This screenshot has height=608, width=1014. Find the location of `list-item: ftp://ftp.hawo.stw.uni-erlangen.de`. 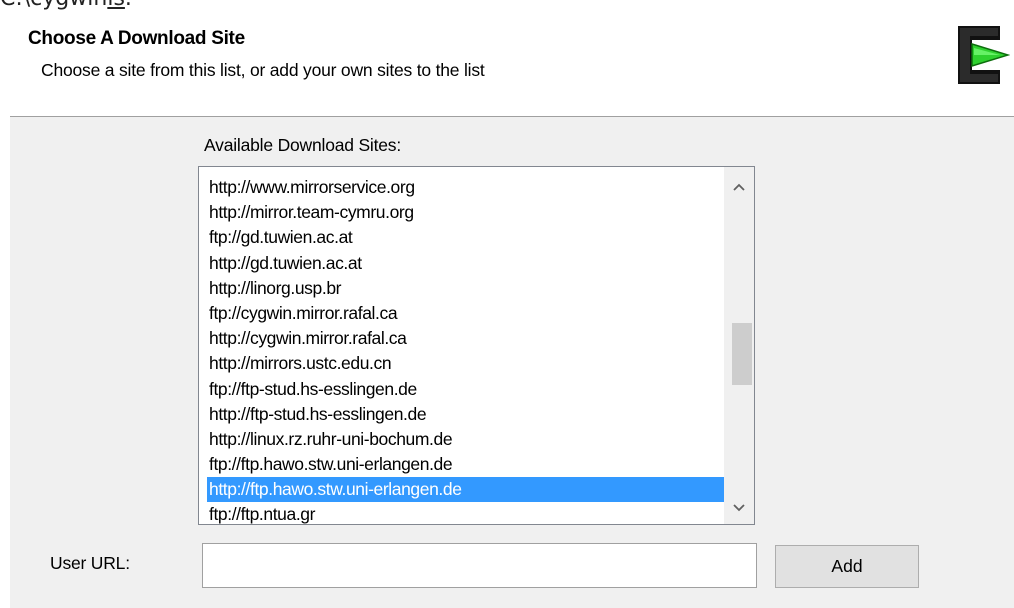

list-item: ftp://ftp.hawo.stw.uni-erlangen.de is located at coordinates (461, 464).